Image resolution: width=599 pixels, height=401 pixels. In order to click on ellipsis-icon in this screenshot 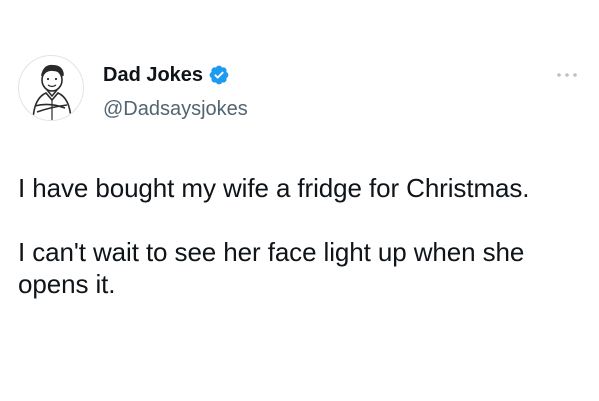, I will do `click(567, 75)`.